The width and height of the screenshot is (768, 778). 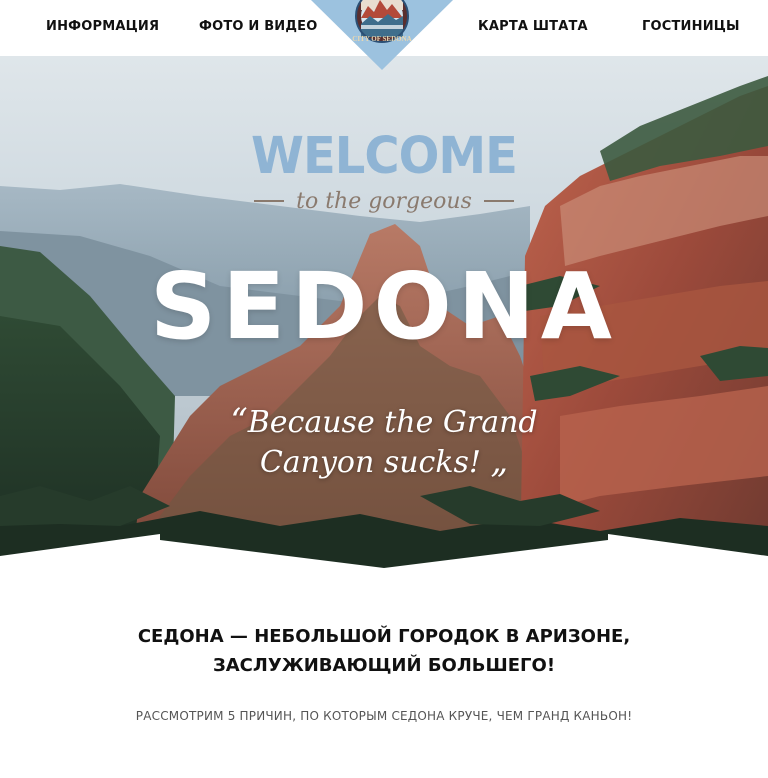 What do you see at coordinates (381, 39) in the screenshot?
I see `logo-text: CITY OF SEDONA` at bounding box center [381, 39].